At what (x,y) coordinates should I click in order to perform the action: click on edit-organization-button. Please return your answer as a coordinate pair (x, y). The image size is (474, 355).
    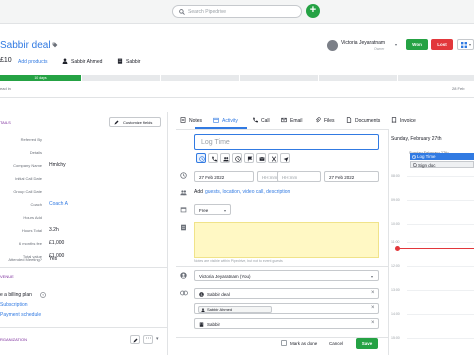
    Looking at the image, I should click on (135, 339).